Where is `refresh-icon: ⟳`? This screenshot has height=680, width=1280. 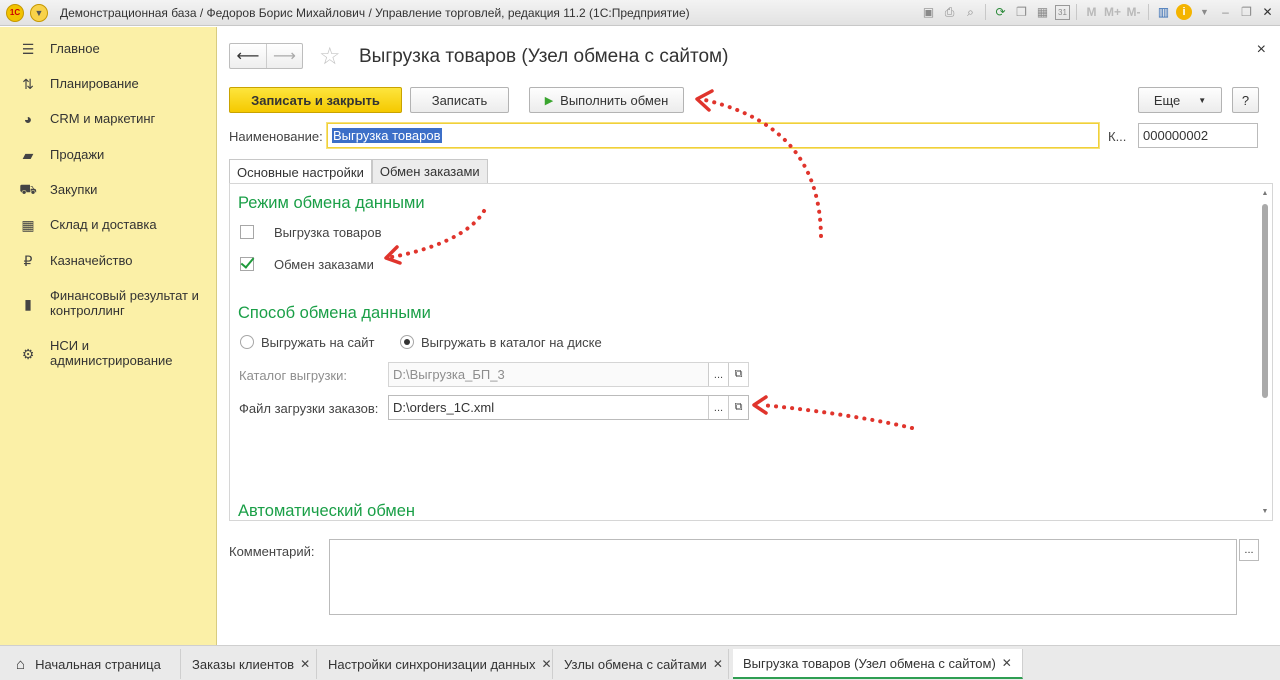
refresh-icon: ⟳ is located at coordinates (1000, 12).